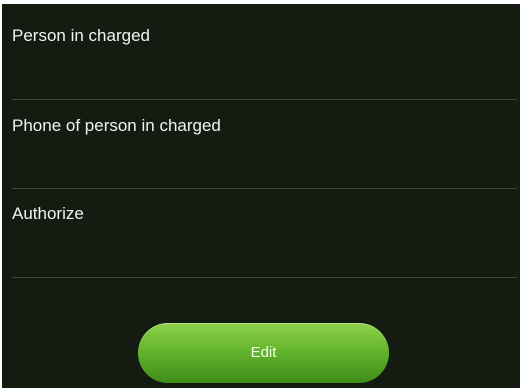 The height and width of the screenshot is (391, 524). What do you see at coordinates (81, 35) in the screenshot?
I see `field-label-person-in-charged: Person in charged` at bounding box center [81, 35].